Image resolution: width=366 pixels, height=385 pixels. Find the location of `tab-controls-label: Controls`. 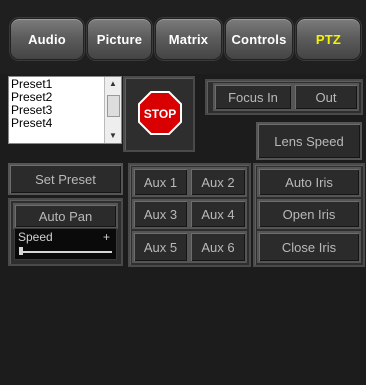

tab-controls-label: Controls is located at coordinates (259, 39).